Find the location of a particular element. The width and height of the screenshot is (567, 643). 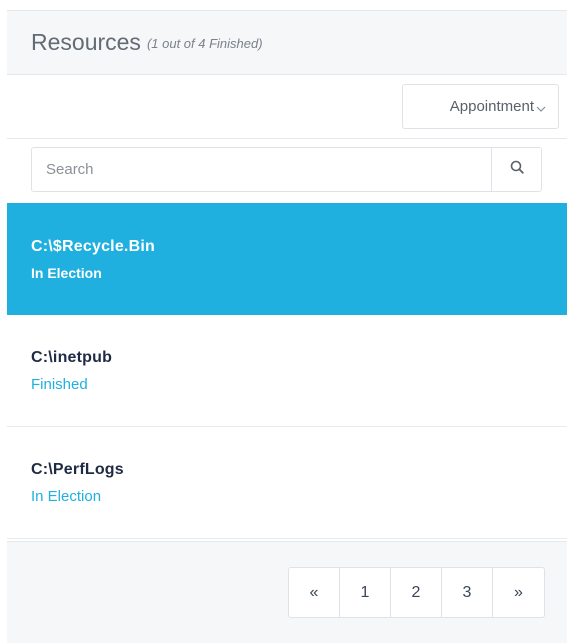

finished-count: (1 out of 4 Finished) is located at coordinates (204, 43).